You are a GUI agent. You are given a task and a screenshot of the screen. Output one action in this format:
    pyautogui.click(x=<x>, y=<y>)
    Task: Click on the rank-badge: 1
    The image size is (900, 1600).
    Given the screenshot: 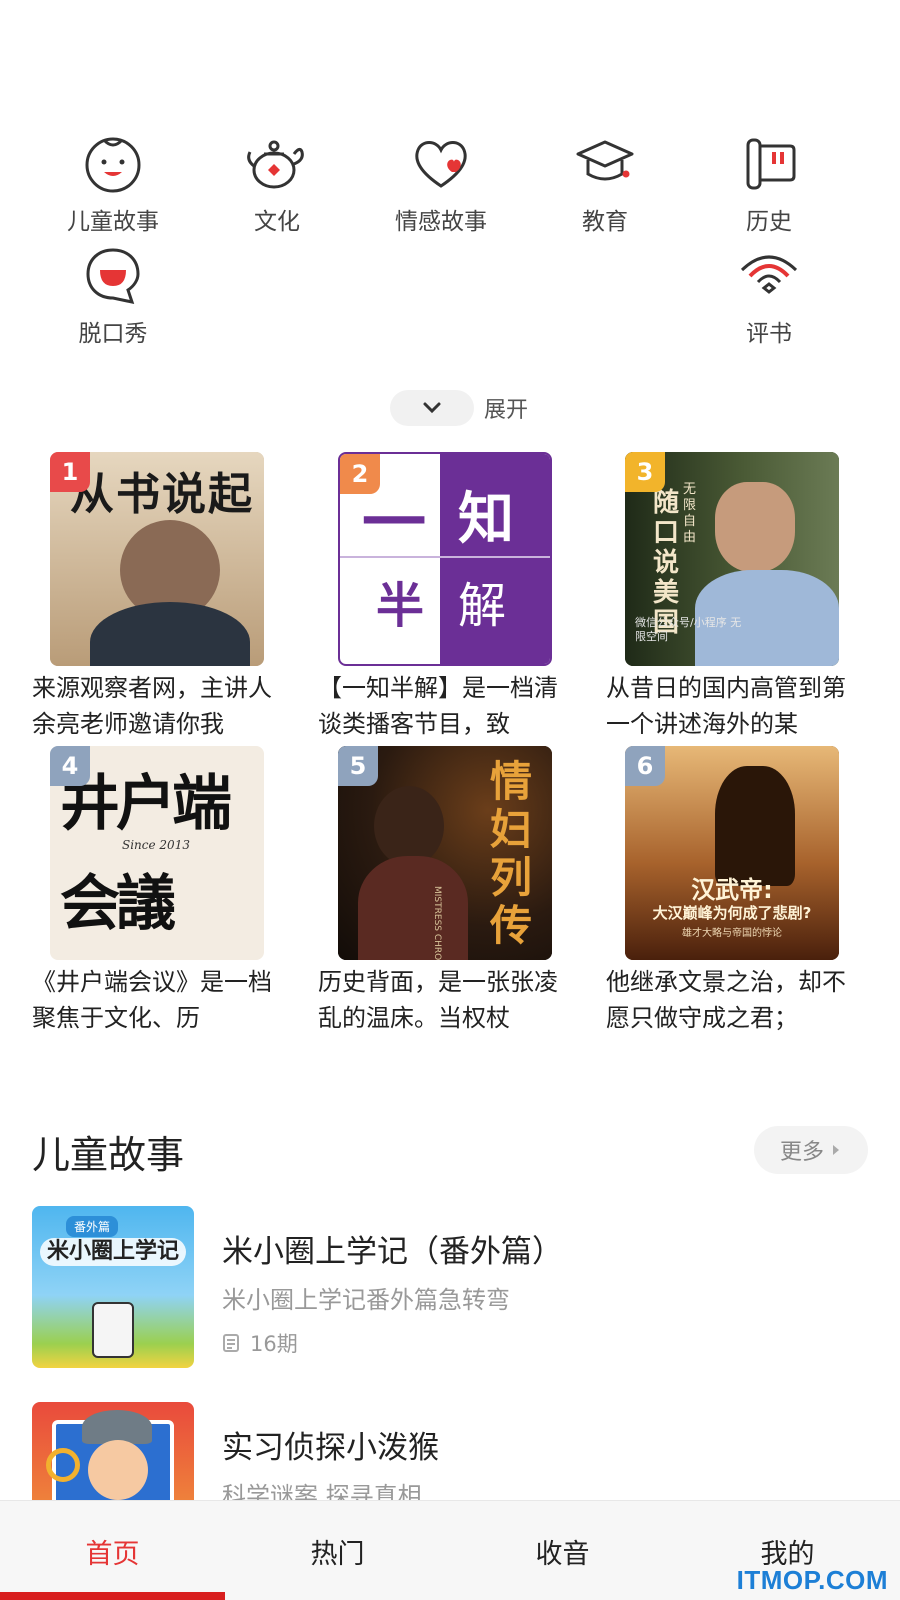 What is the action you would take?
    pyautogui.click(x=70, y=472)
    